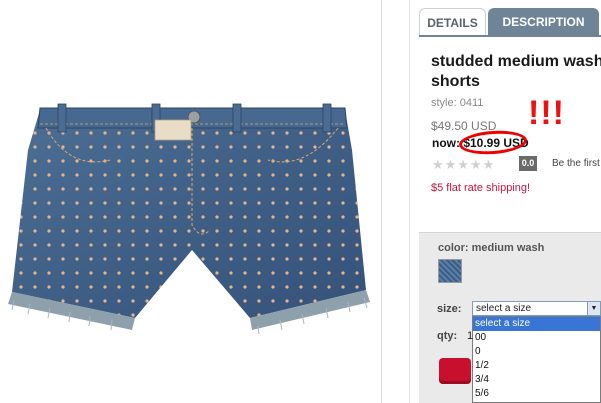 The width and height of the screenshot is (601, 403). What do you see at coordinates (491, 248) in the screenshot?
I see `color-label: color: medium wash` at bounding box center [491, 248].